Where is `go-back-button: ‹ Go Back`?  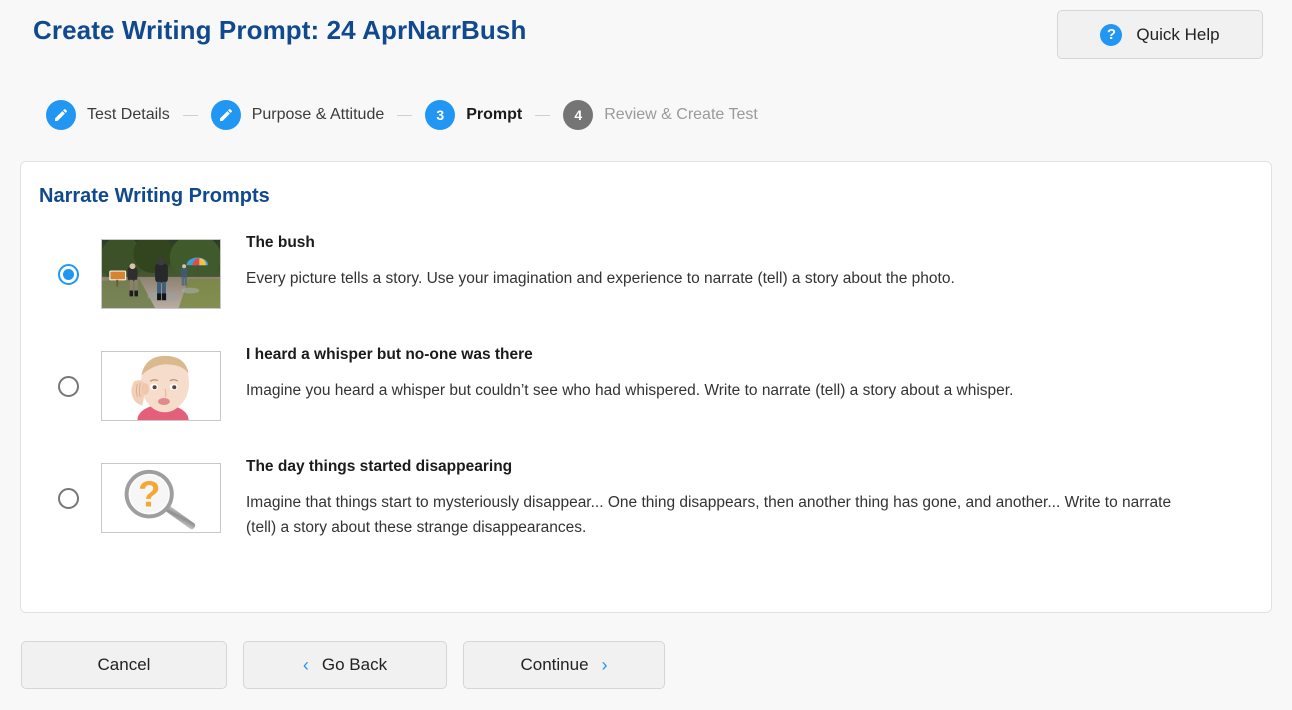 go-back-button: ‹ Go Back is located at coordinates (345, 665).